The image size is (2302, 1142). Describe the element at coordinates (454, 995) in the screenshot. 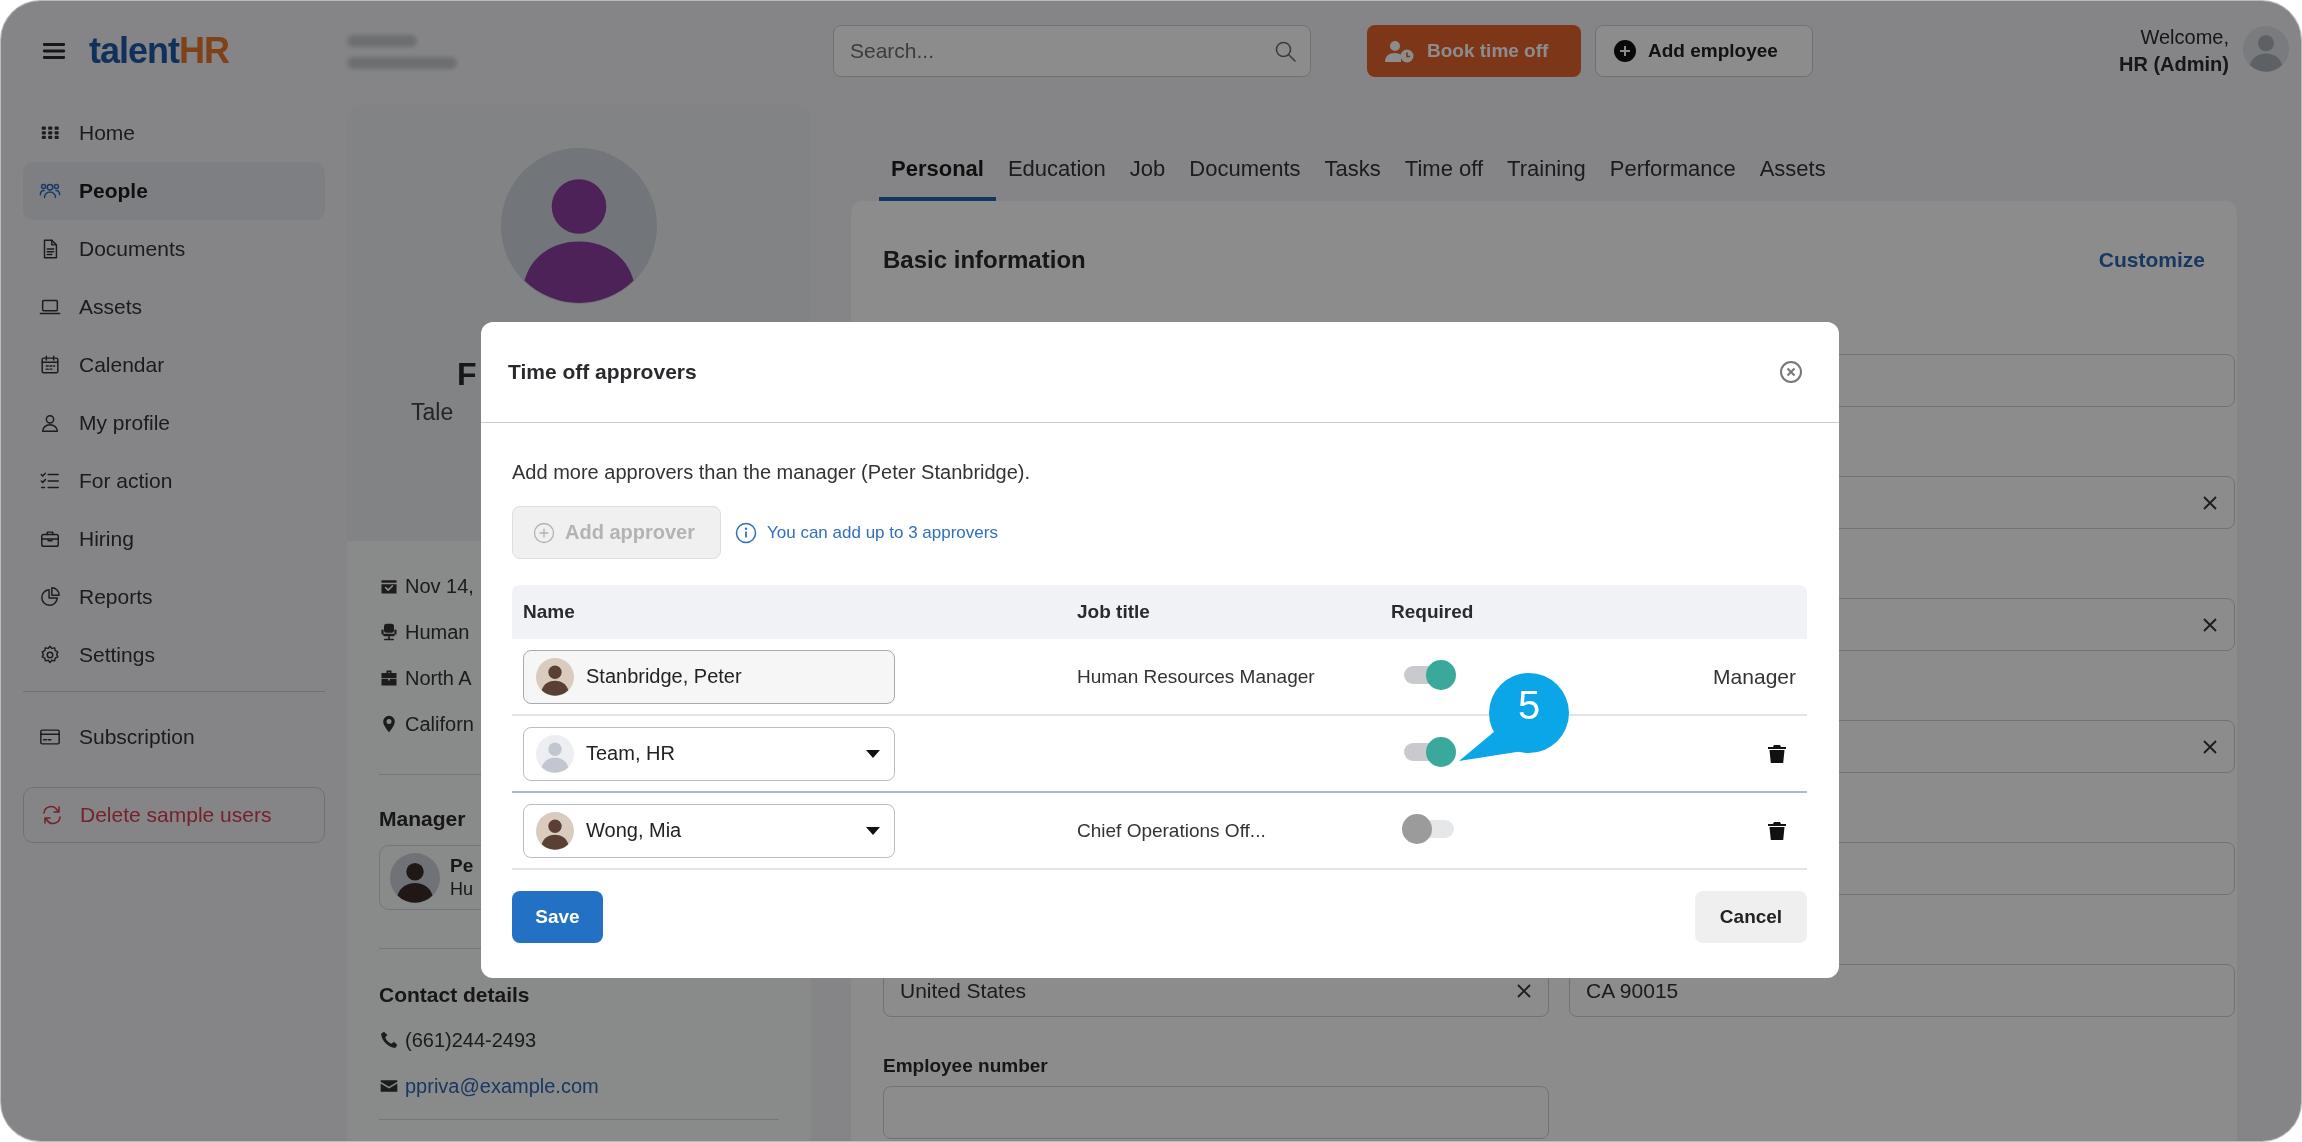

I see `section-title: Contact details` at that location.